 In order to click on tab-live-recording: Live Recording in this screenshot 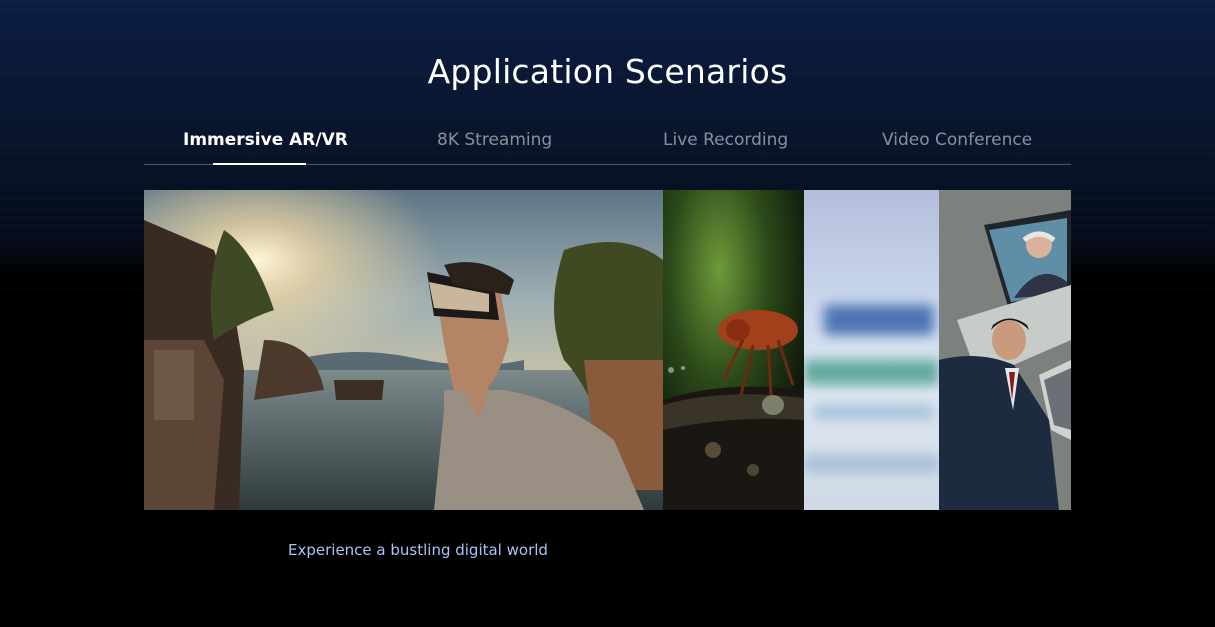, I will do `click(725, 140)`.